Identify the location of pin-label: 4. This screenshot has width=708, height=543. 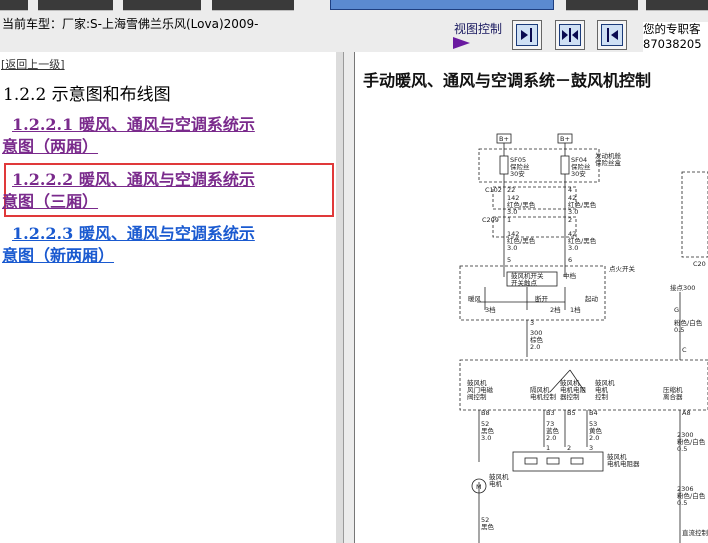
(570, 190).